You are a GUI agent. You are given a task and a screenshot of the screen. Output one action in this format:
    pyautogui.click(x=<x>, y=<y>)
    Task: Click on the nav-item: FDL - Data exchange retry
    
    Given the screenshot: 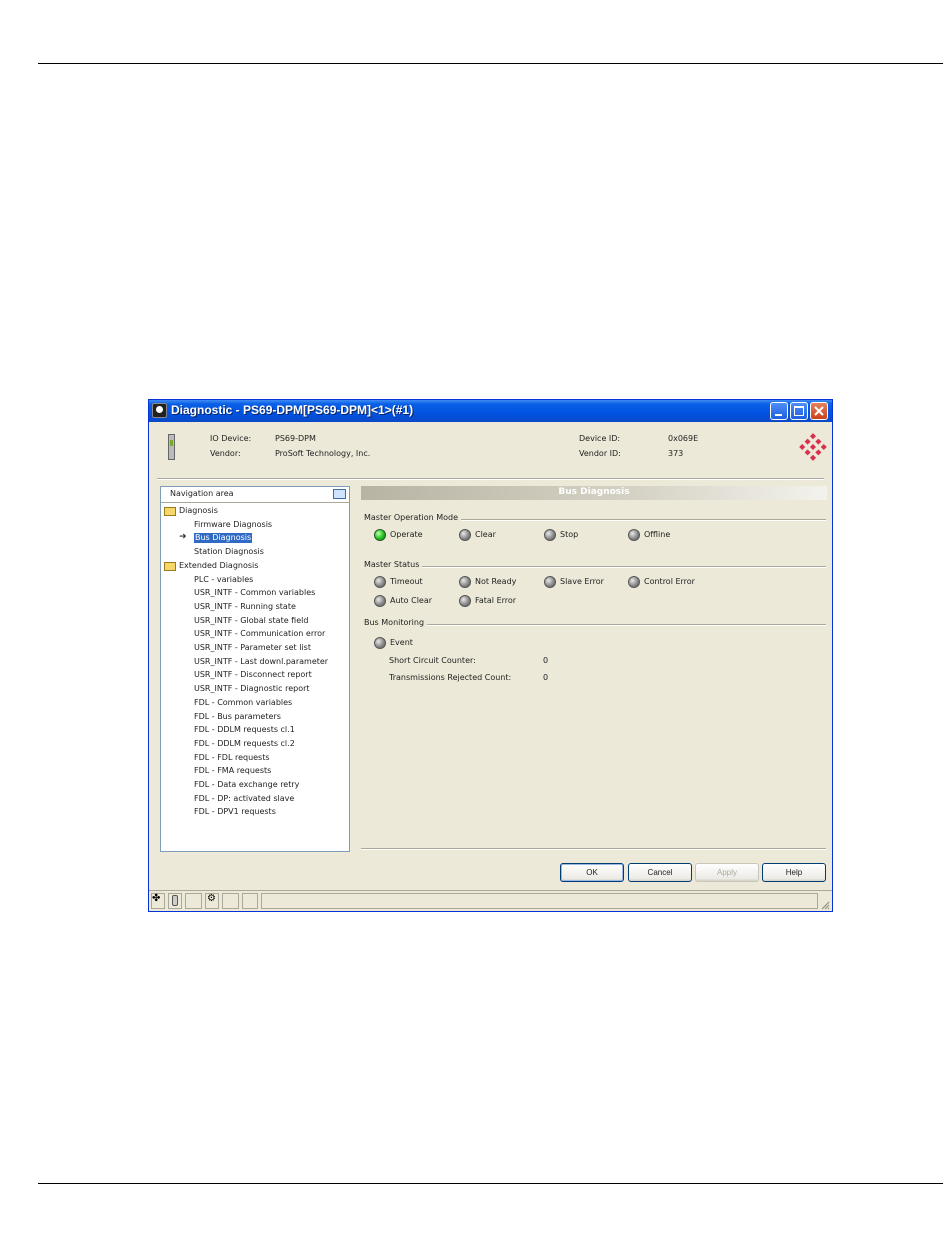 What is the action you would take?
    pyautogui.click(x=246, y=785)
    